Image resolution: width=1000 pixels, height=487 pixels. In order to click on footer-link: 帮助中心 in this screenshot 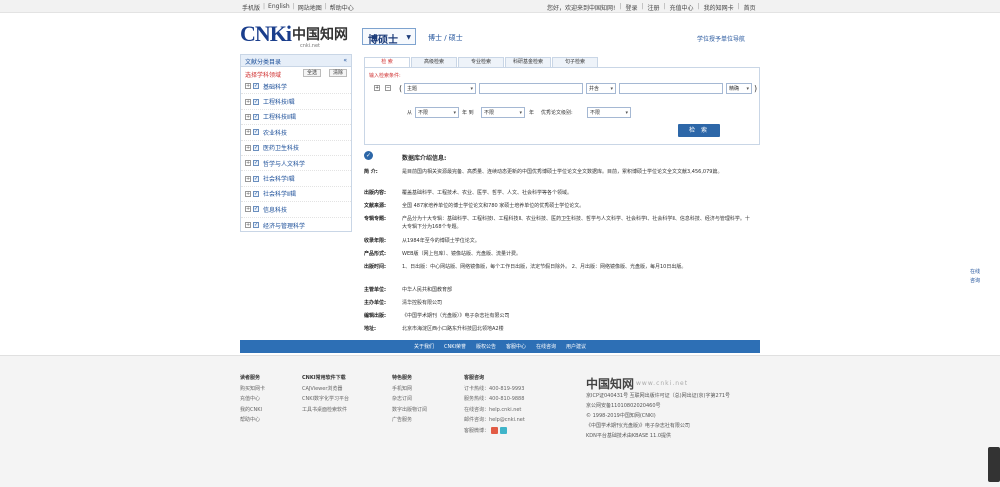, I will do `click(250, 420)`.